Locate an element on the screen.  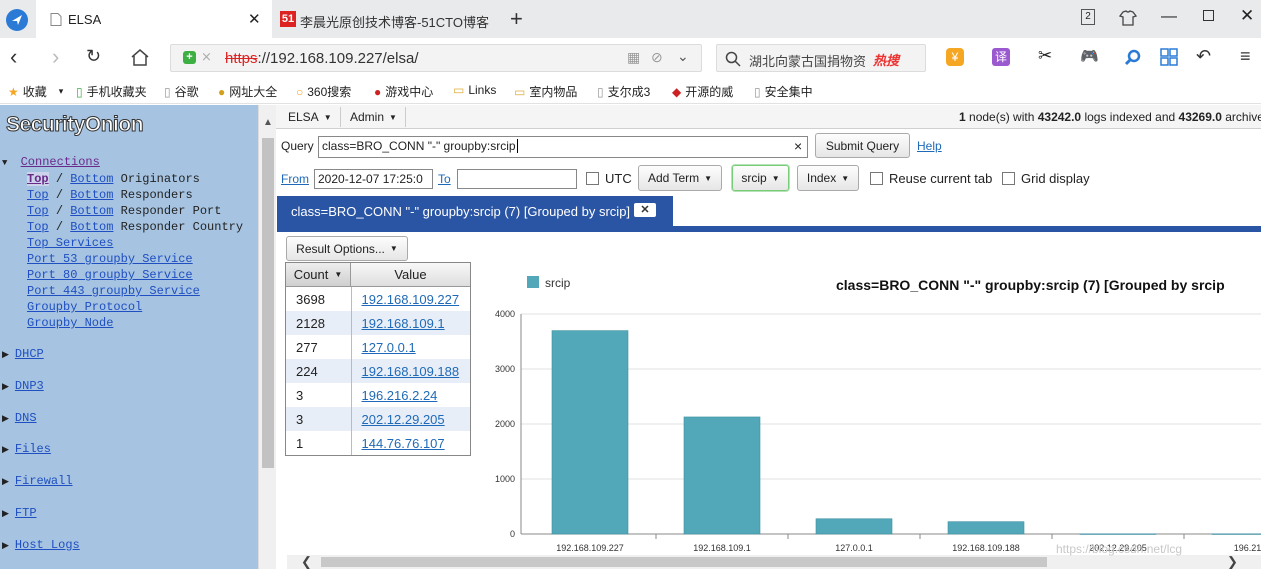
submit-query-button: Submit Query is located at coordinates (862, 145).